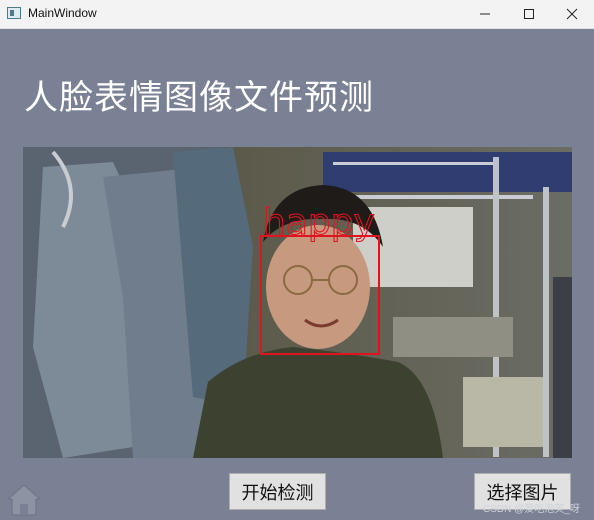  Describe the element at coordinates (24, 499) in the screenshot. I see `home-icon` at that location.